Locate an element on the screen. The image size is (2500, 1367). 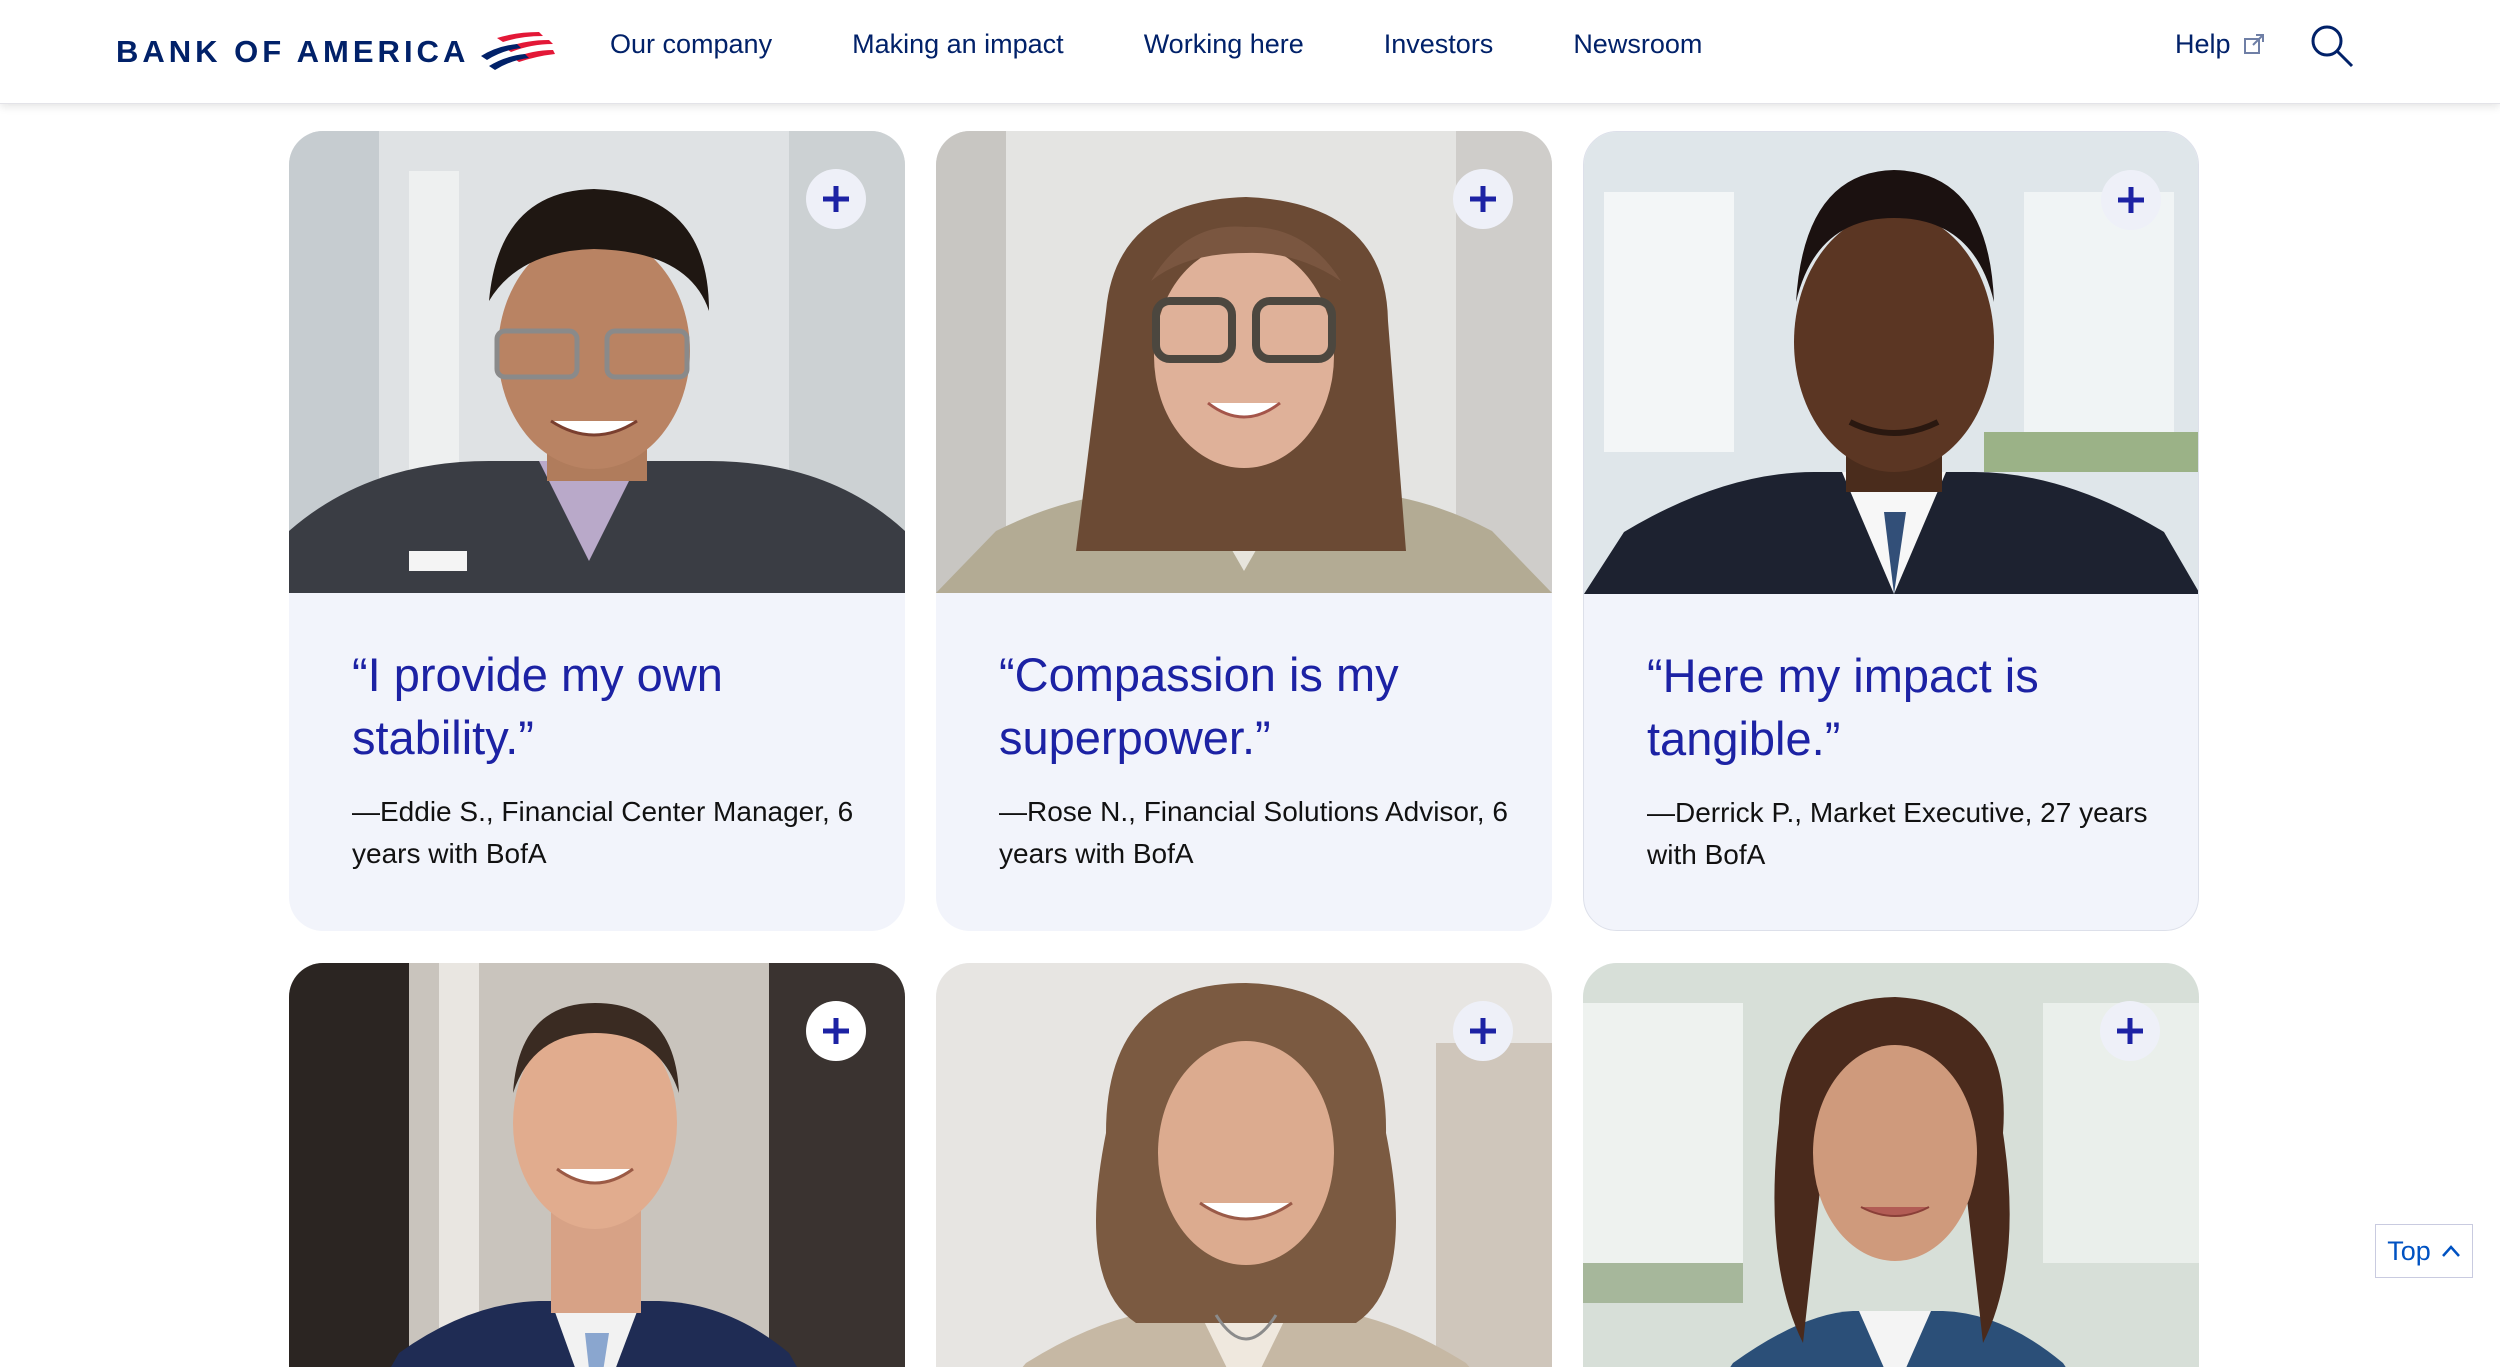
testimonial-quote: “I provide my own stability.” is located at coordinates (537, 706).